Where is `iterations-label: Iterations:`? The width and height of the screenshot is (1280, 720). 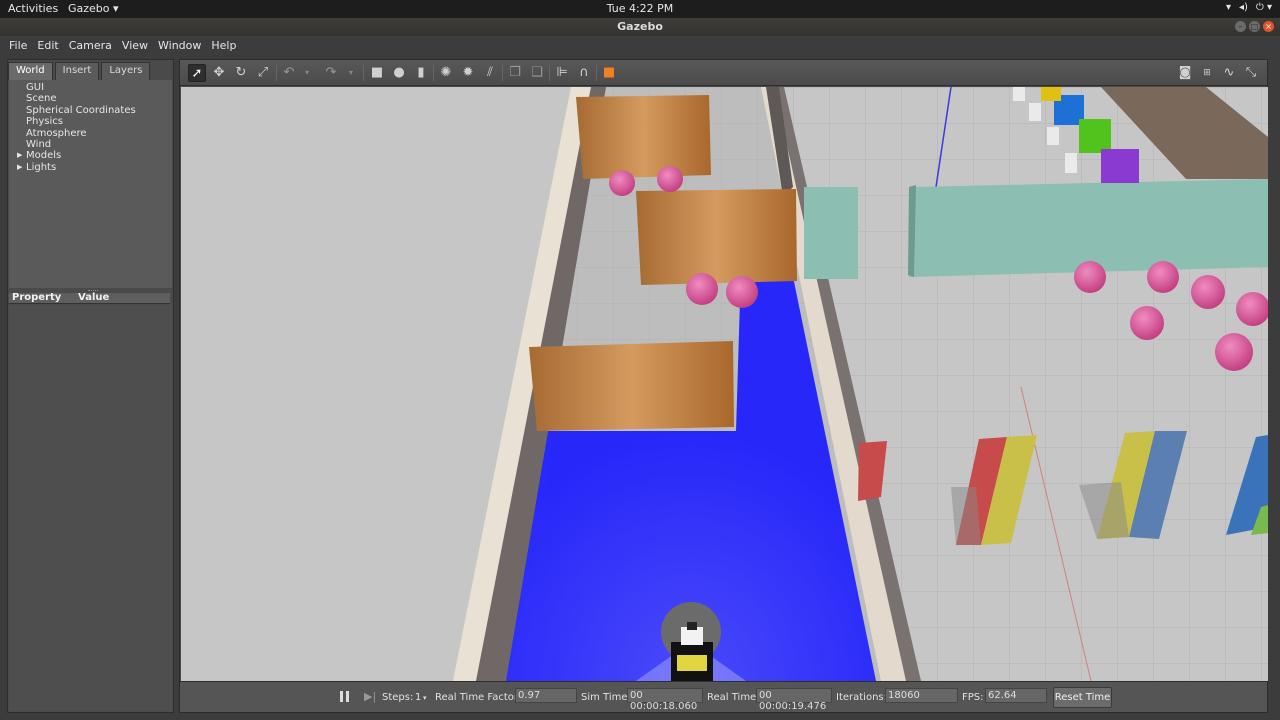 iterations-label: Iterations: is located at coordinates (861, 697).